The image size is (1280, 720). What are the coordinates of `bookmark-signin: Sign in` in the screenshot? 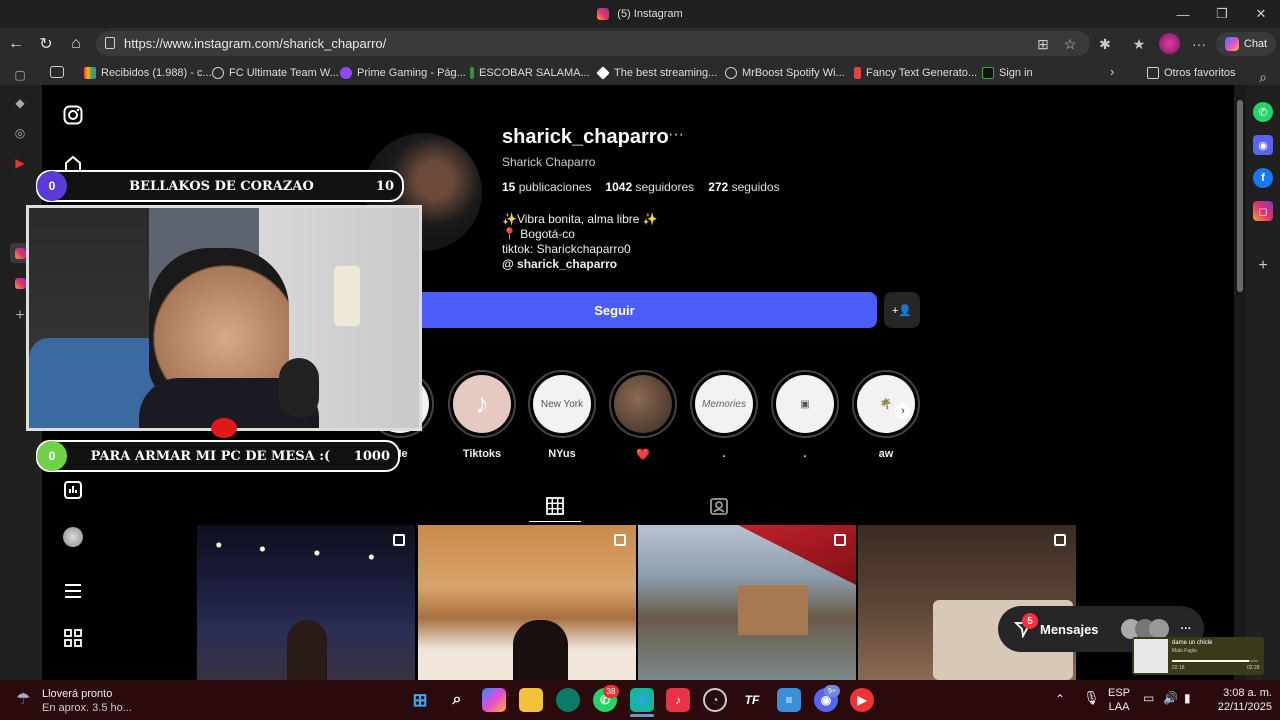 It's located at (1007, 72).